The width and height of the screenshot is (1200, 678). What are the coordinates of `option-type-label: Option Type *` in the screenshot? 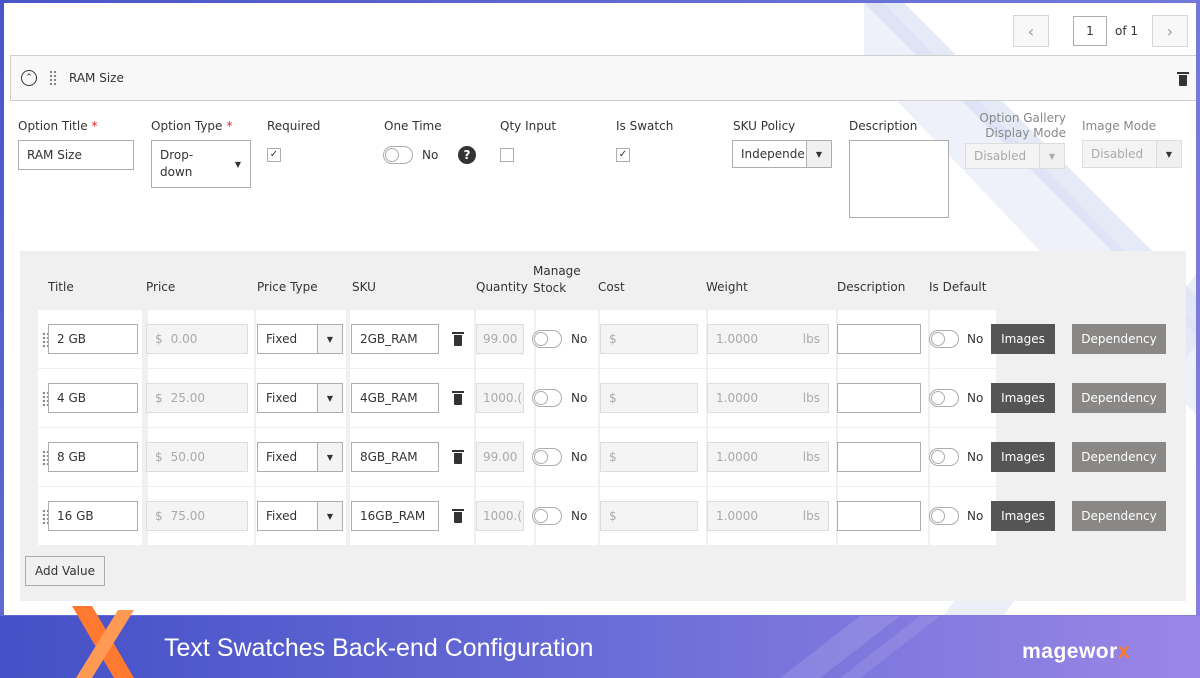 It's located at (192, 126).